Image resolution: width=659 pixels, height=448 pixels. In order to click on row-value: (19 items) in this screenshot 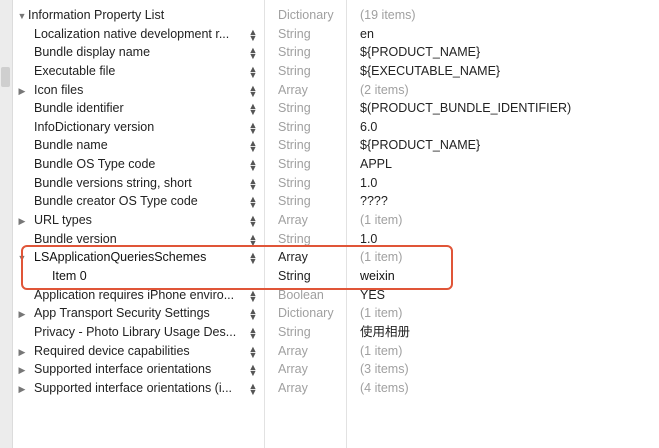, I will do `click(388, 15)`.